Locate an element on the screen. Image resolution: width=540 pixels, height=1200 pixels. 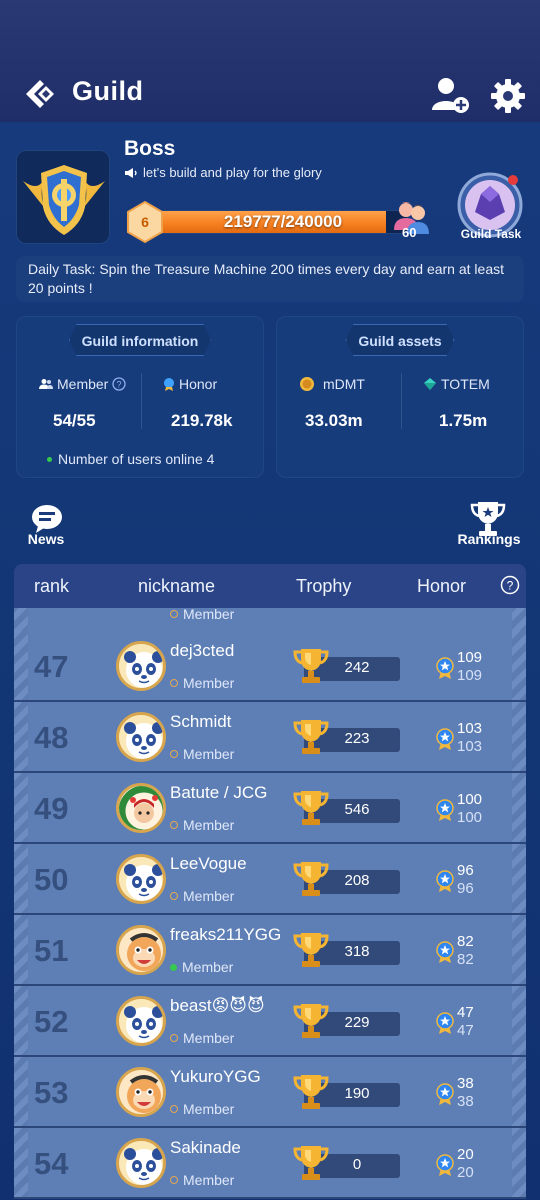
back-icon is located at coordinates (40, 94).